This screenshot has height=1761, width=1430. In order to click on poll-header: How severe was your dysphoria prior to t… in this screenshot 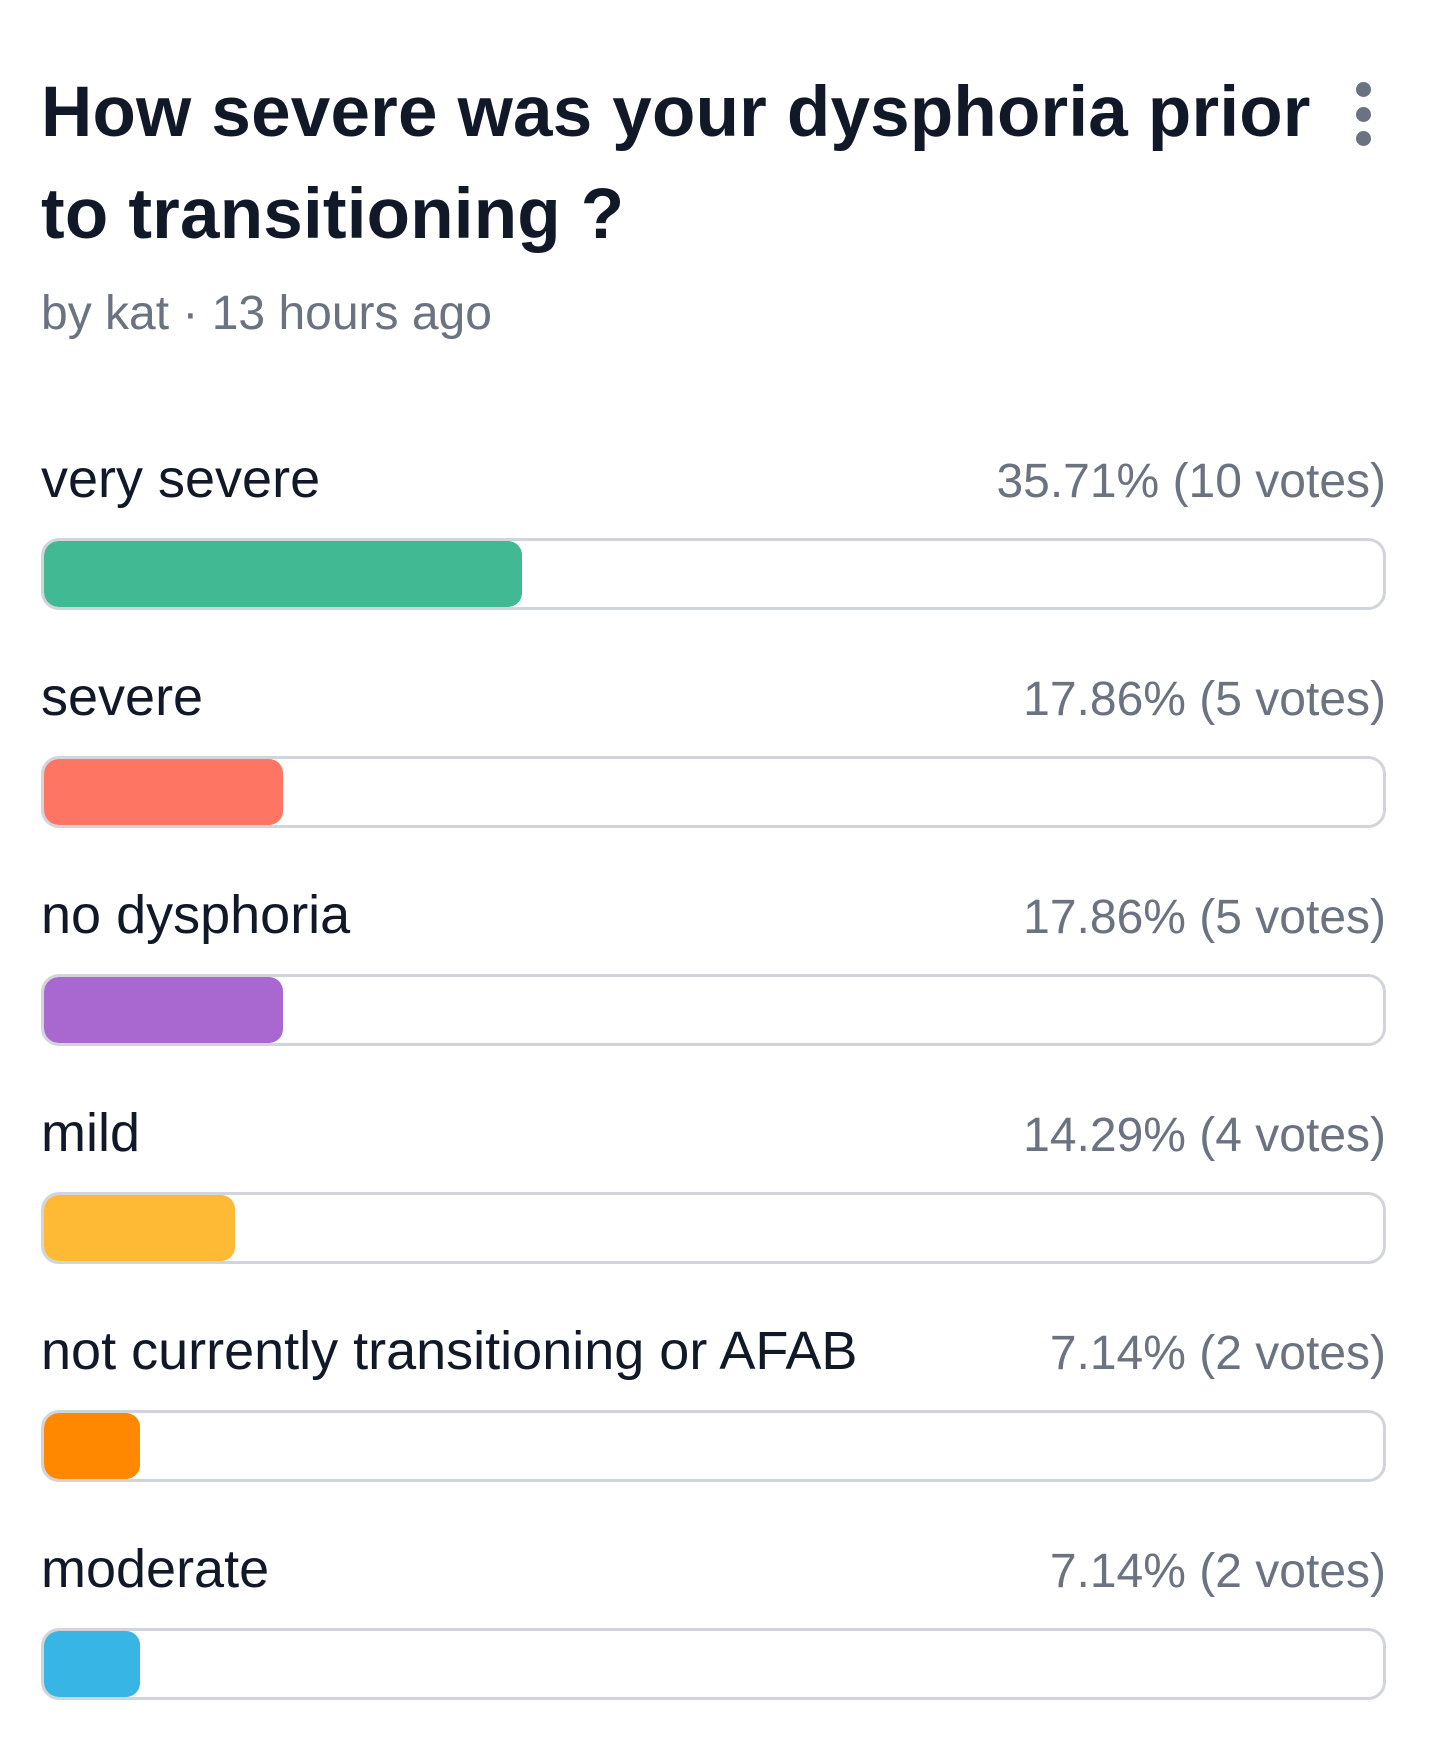, I will do `click(713, 164)`.